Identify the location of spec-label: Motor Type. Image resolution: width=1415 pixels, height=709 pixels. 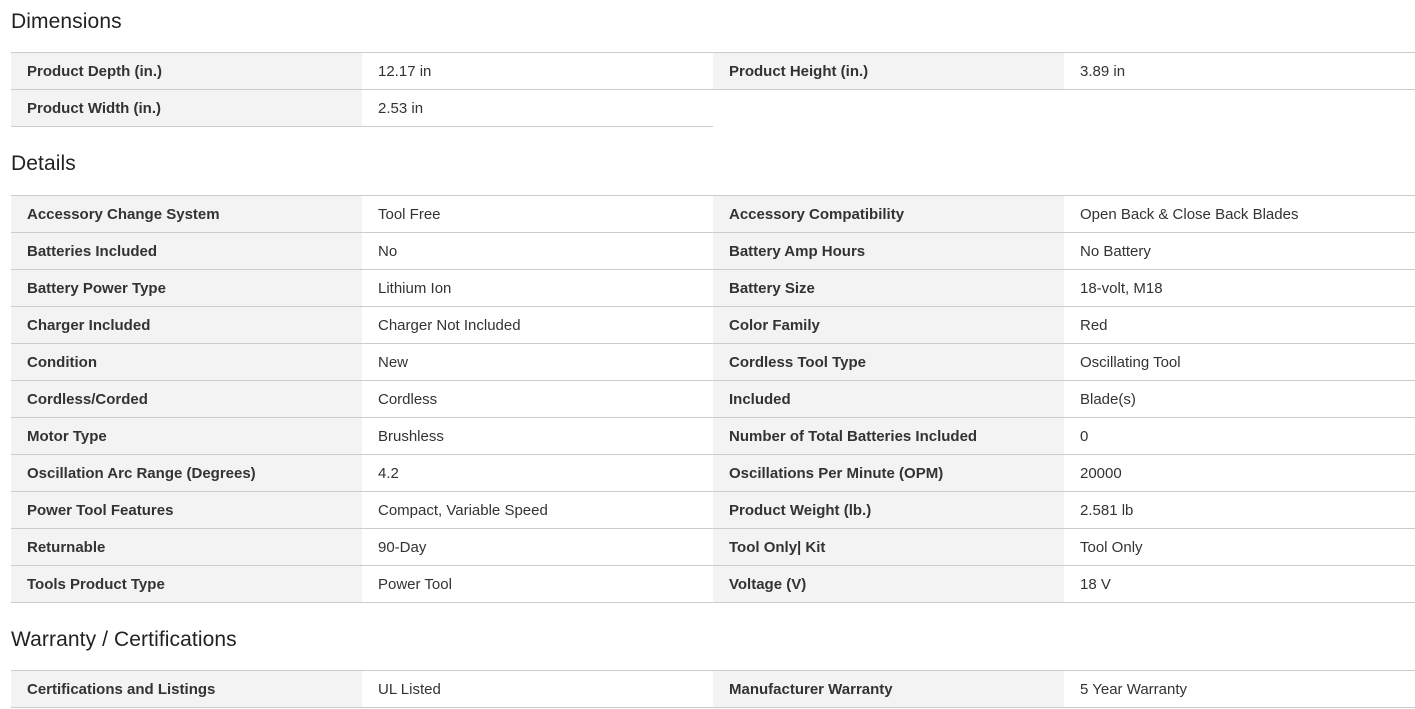
(186, 436).